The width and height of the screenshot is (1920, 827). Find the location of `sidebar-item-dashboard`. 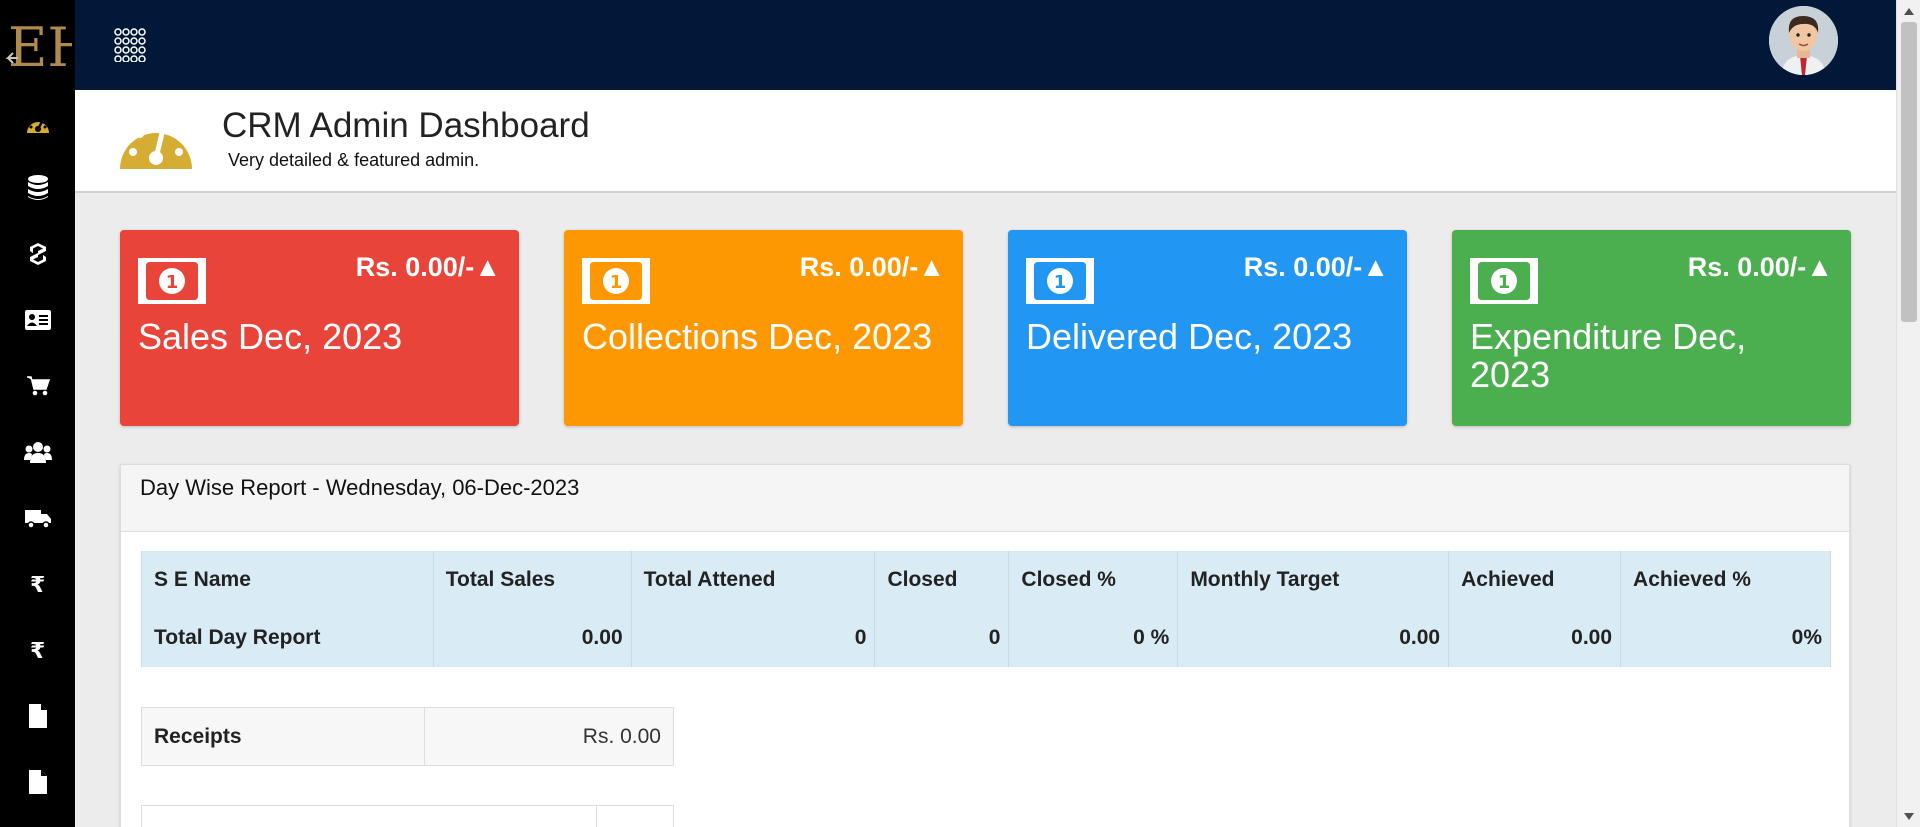

sidebar-item-dashboard is located at coordinates (37, 125).